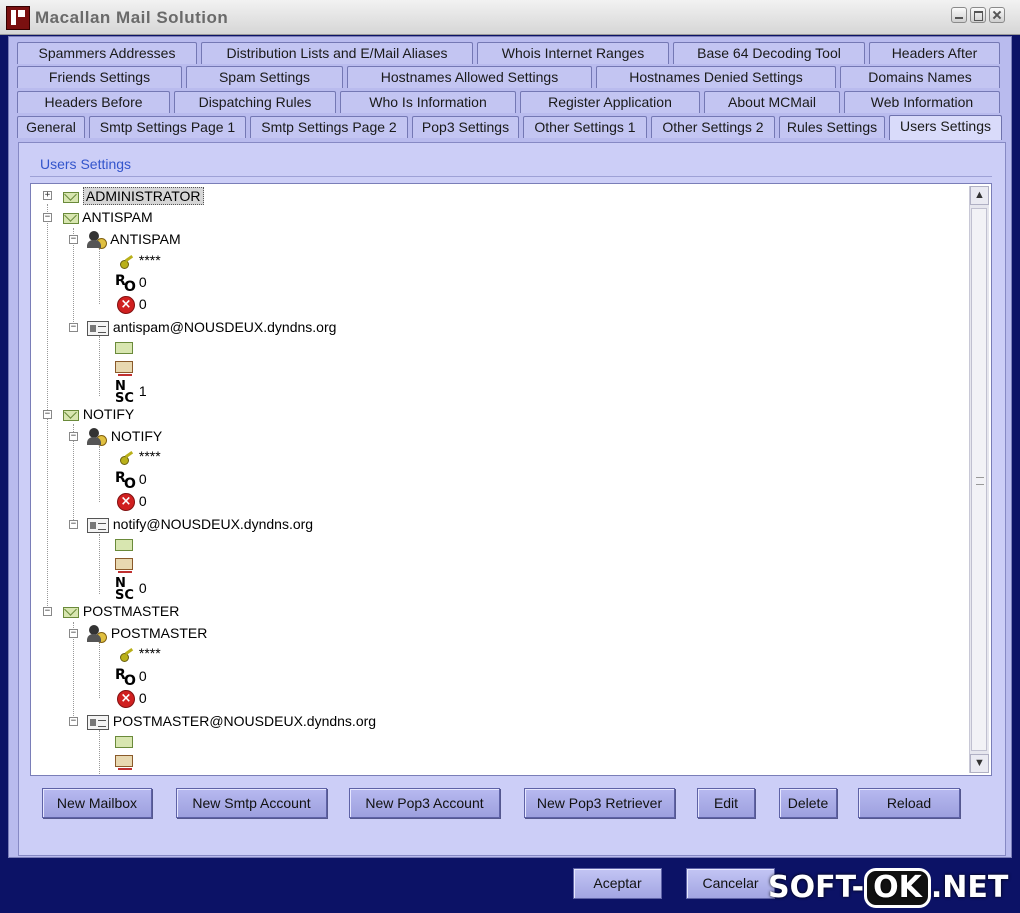 The image size is (1020, 913). What do you see at coordinates (147, 633) in the screenshot?
I see `tree-node-user: POSTMASTER` at bounding box center [147, 633].